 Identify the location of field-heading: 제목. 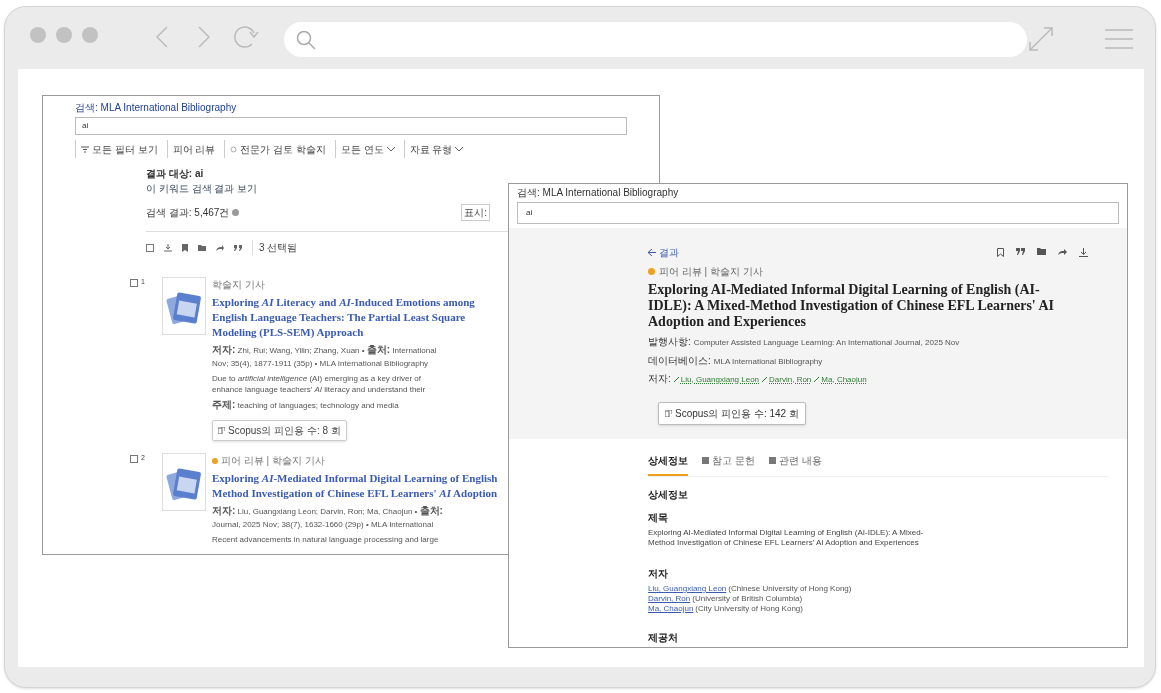
(658, 518).